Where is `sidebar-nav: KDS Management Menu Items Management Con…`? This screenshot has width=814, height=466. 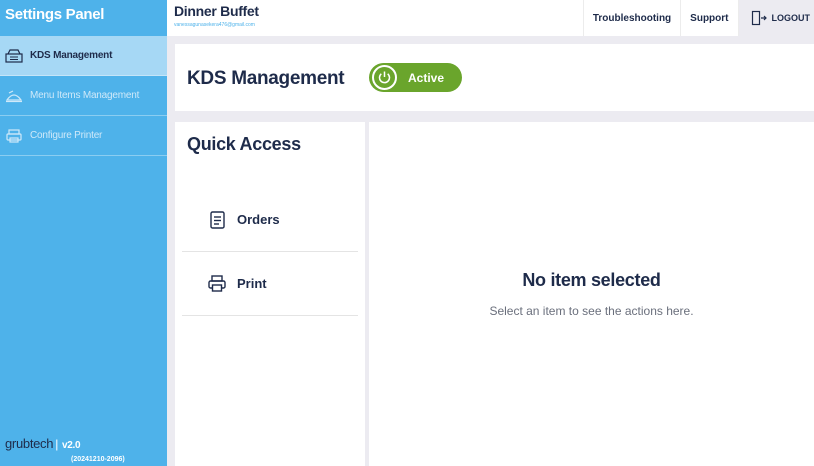
sidebar-nav: KDS Management Menu Items Management Con… is located at coordinates (83, 96).